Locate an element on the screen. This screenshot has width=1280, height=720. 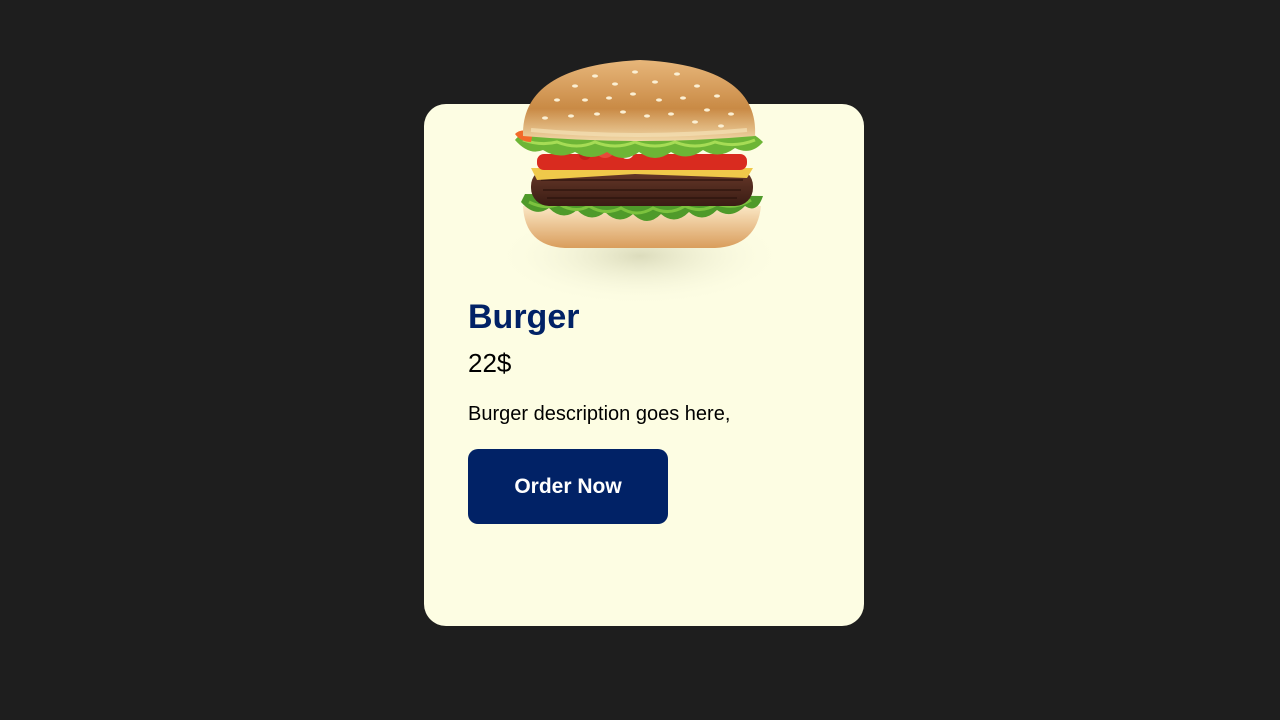
burger-image is located at coordinates (640, 181).